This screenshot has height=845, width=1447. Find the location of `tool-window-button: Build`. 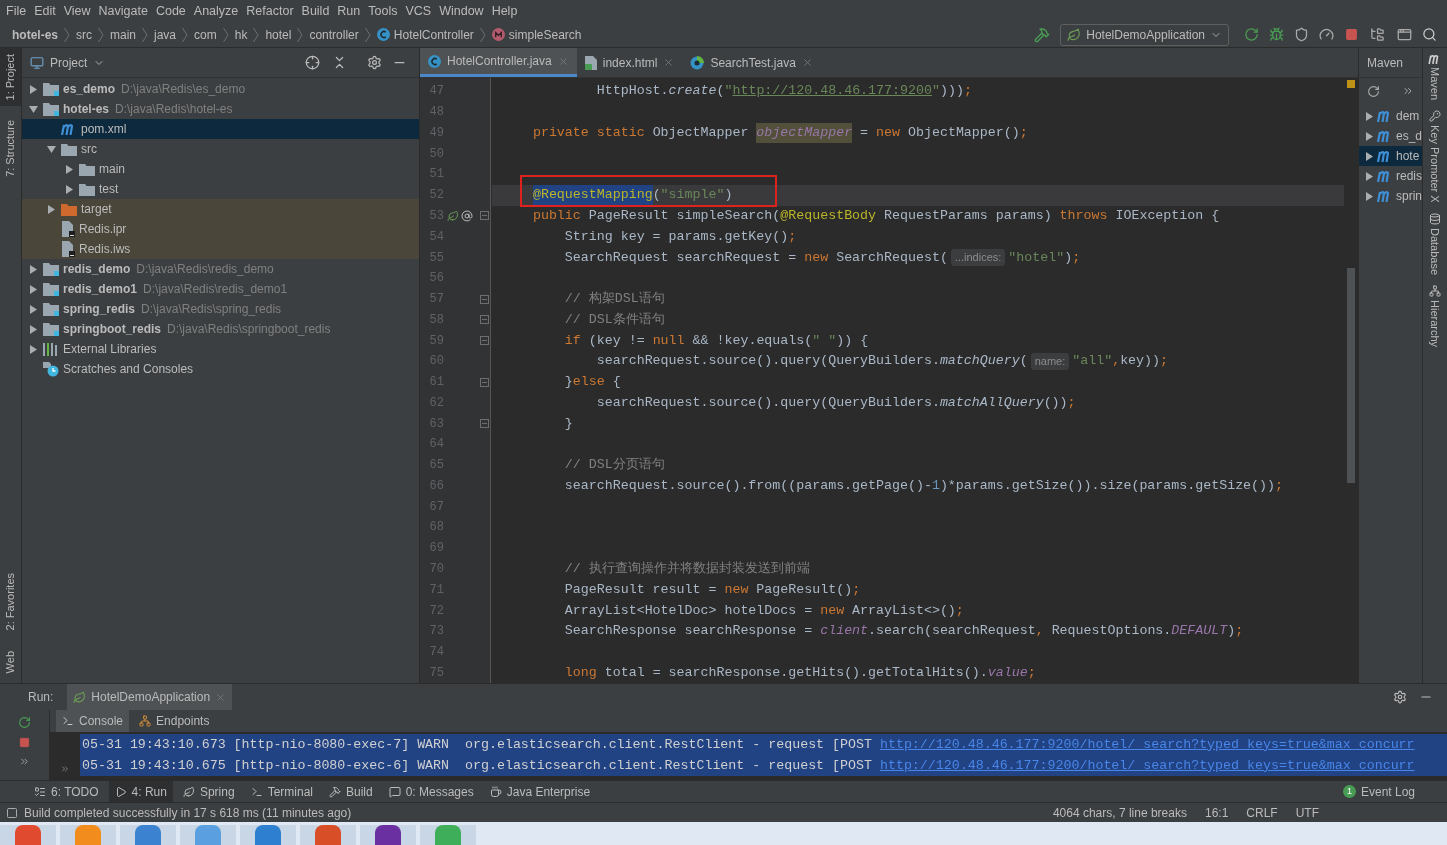

tool-window-button: Build is located at coordinates (351, 791).